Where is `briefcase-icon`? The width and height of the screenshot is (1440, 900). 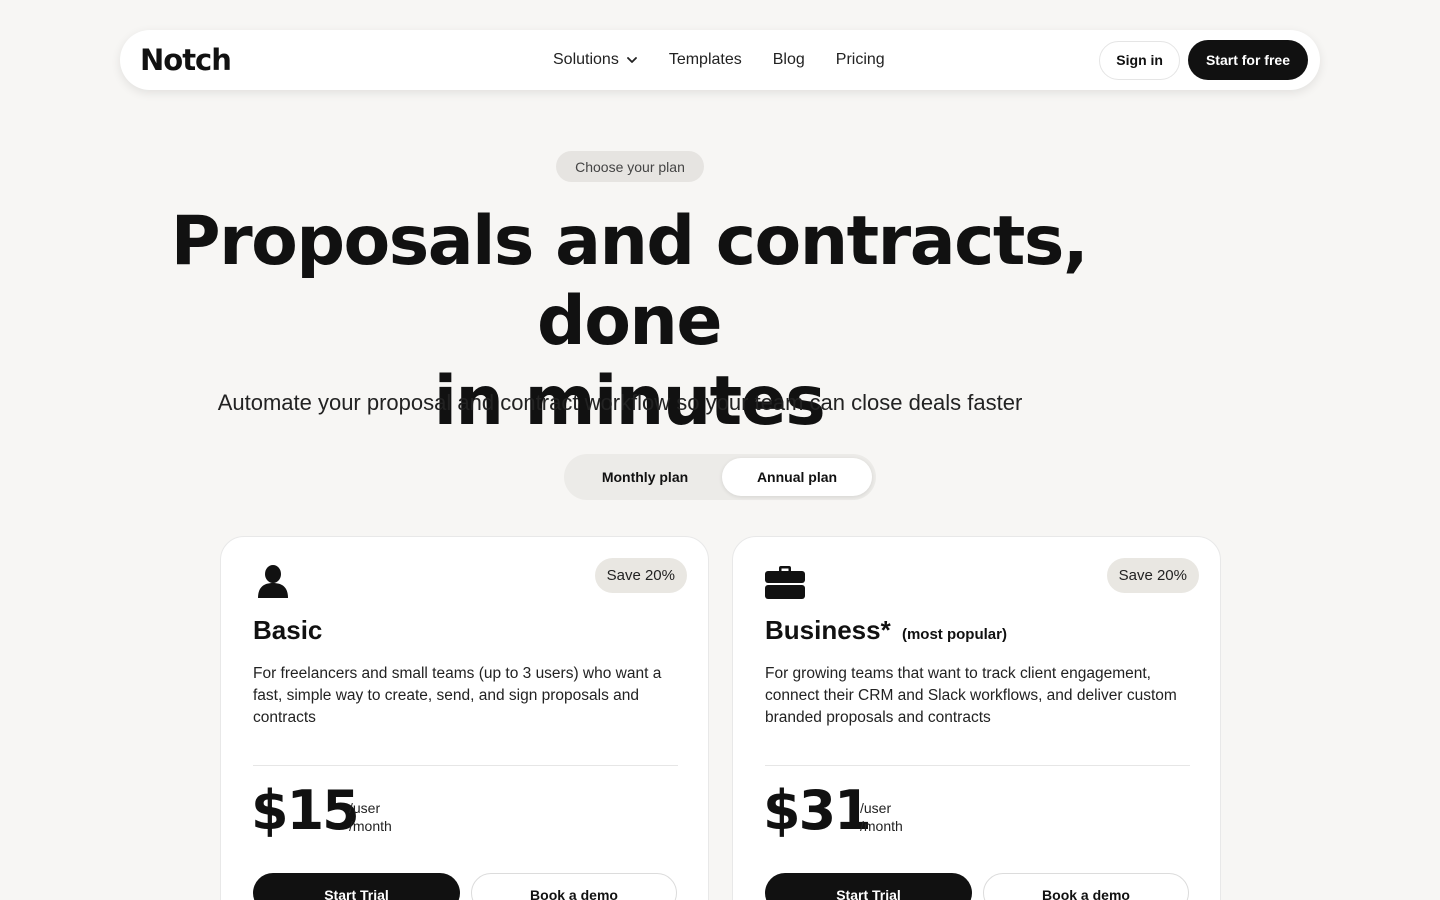 briefcase-icon is located at coordinates (785, 582).